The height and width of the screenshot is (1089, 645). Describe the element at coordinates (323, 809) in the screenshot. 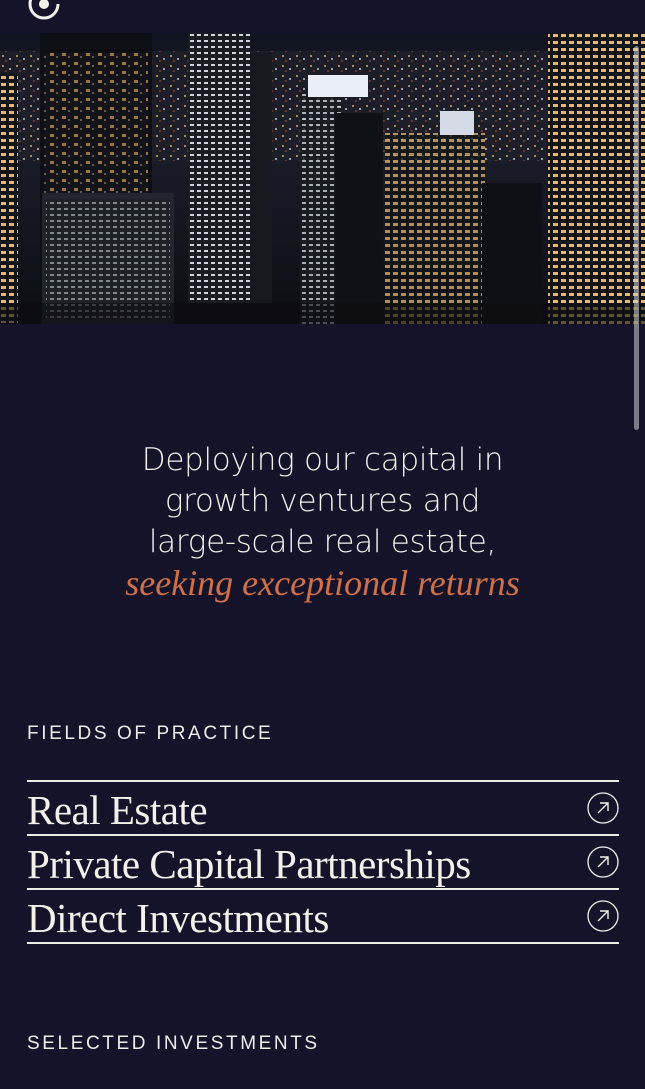

I see `field-item-real-estate: Real Estate` at that location.